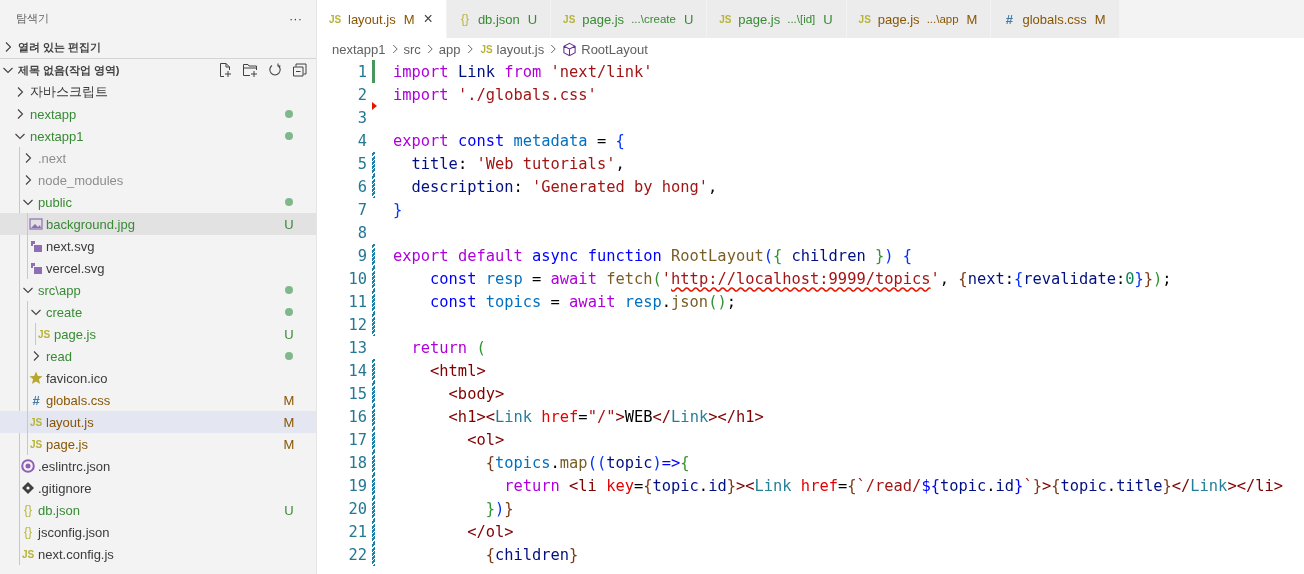 The height and width of the screenshot is (574, 1304). I want to click on line-number: 6, so click(361, 186).